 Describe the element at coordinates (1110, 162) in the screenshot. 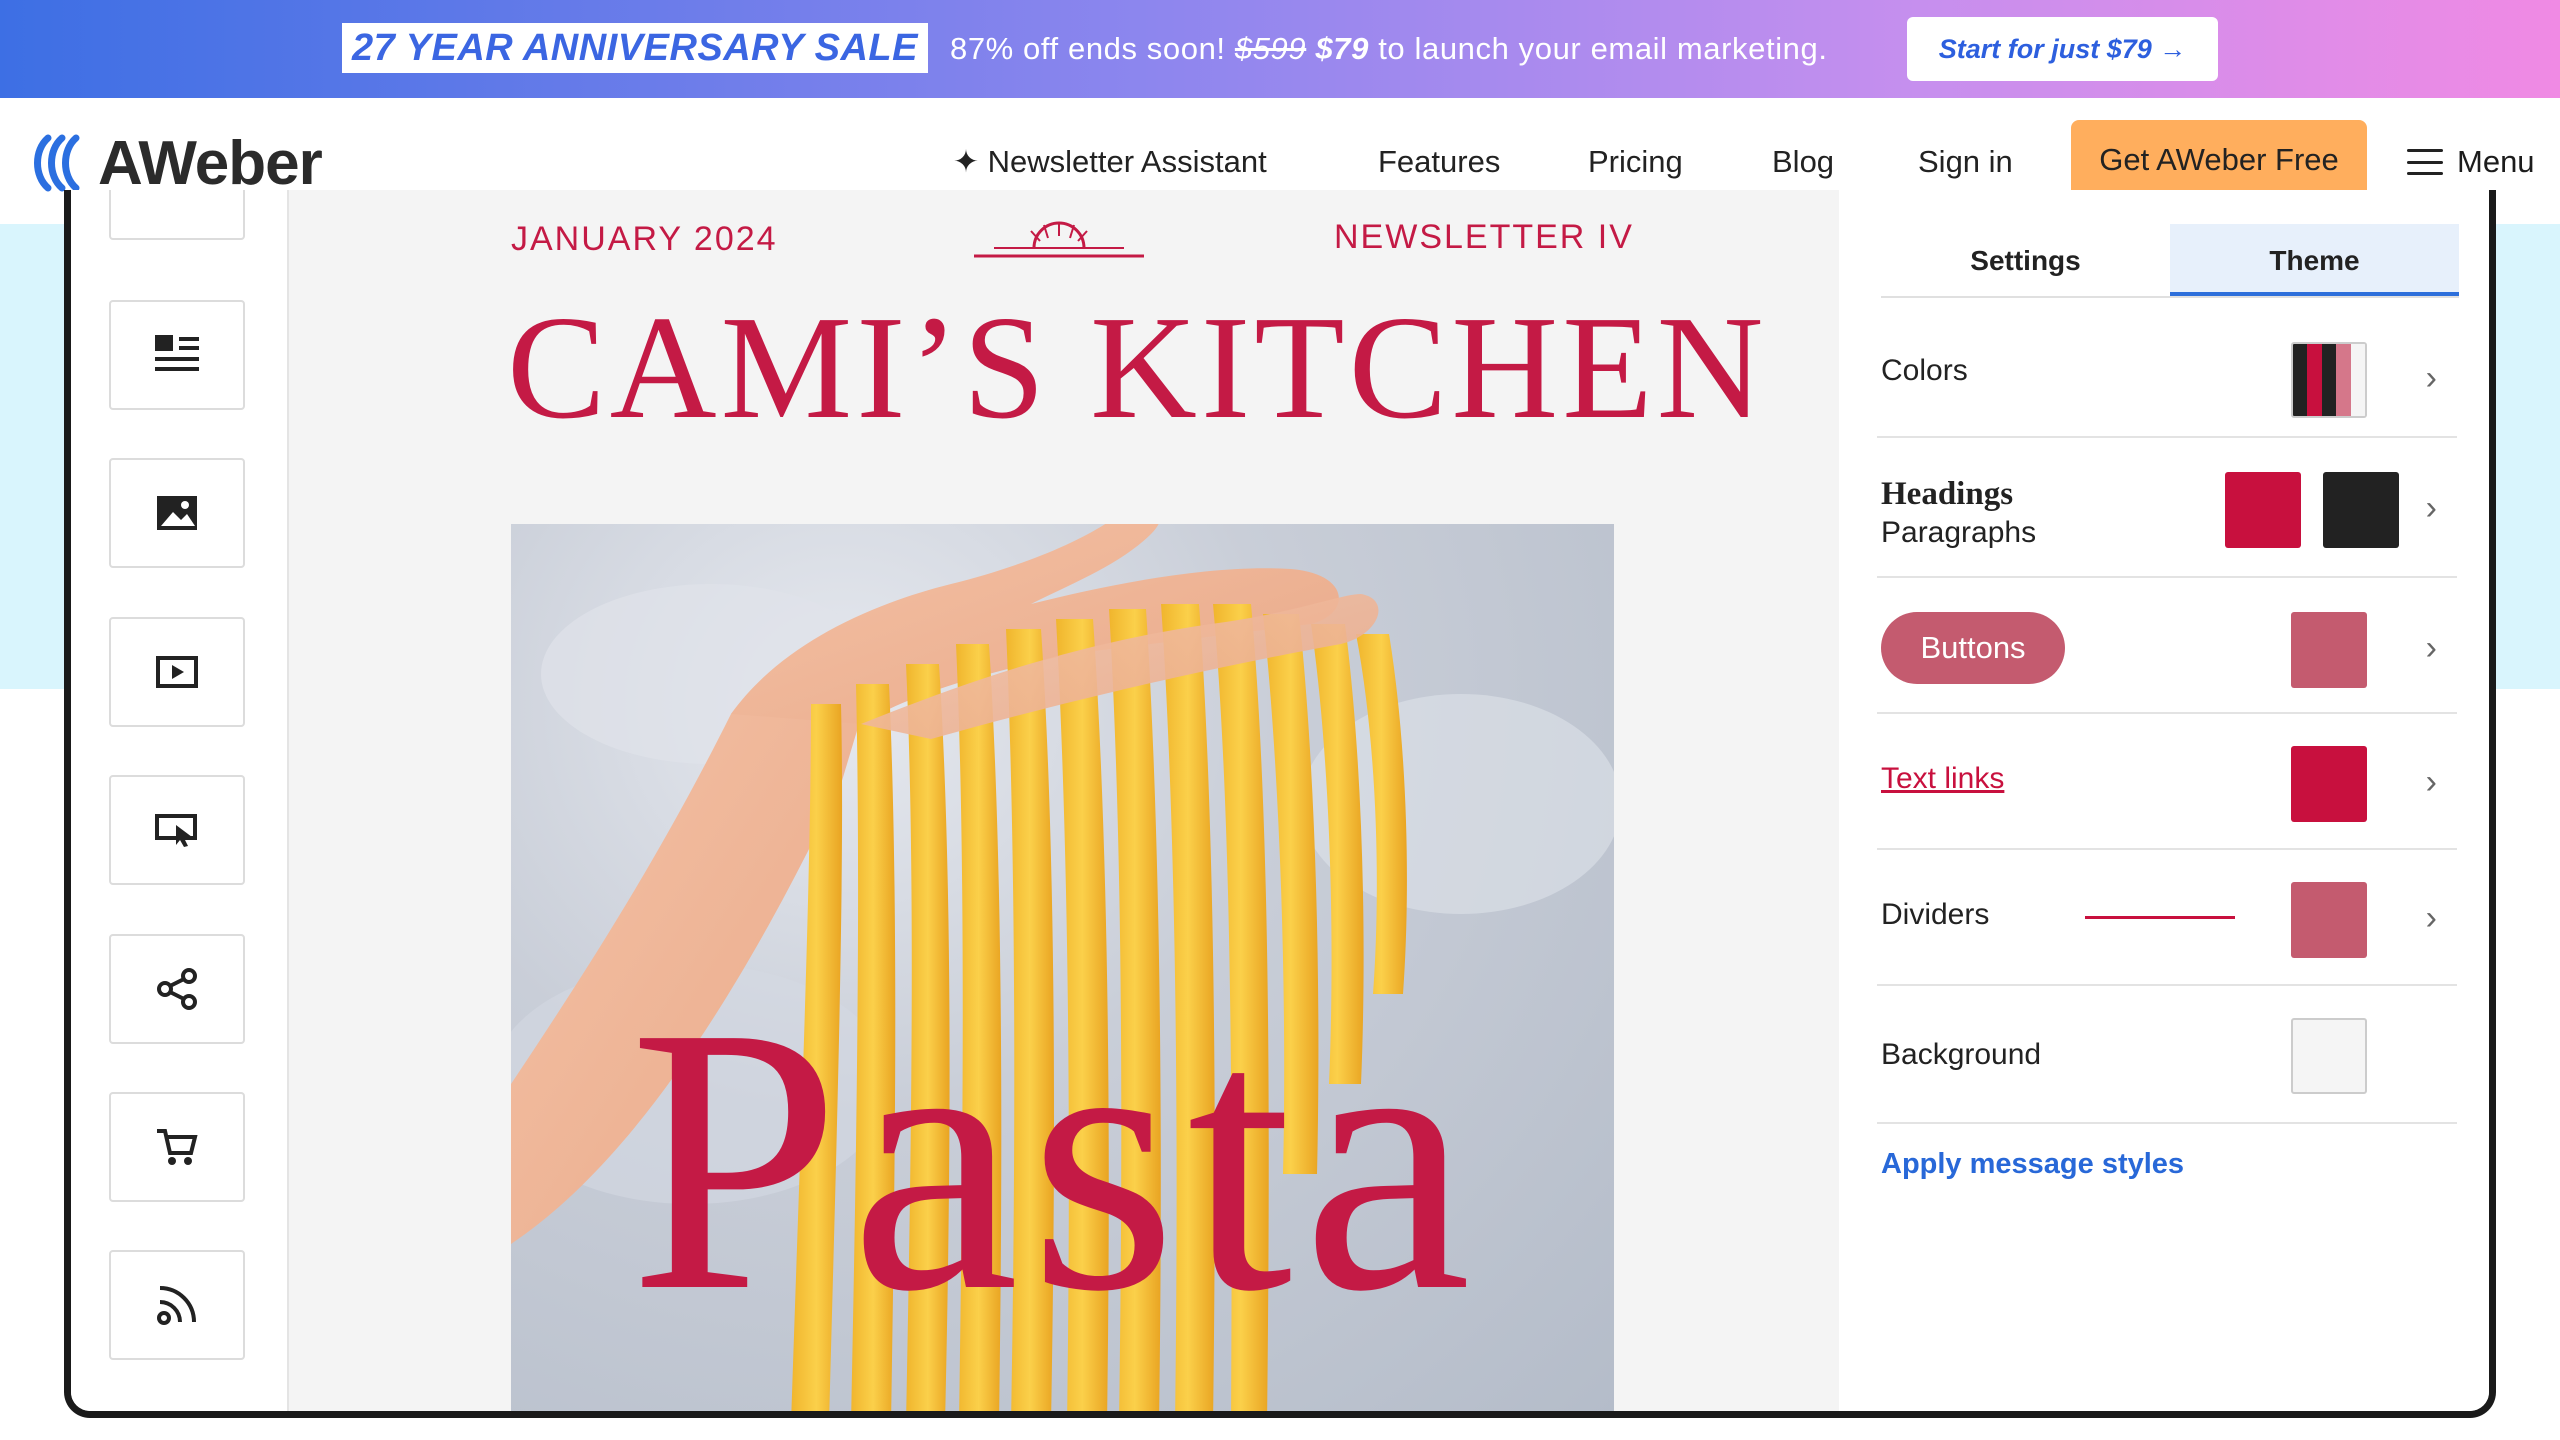

I see `nav-newsletter-assistant: ✦ Newsletter Assistant` at that location.